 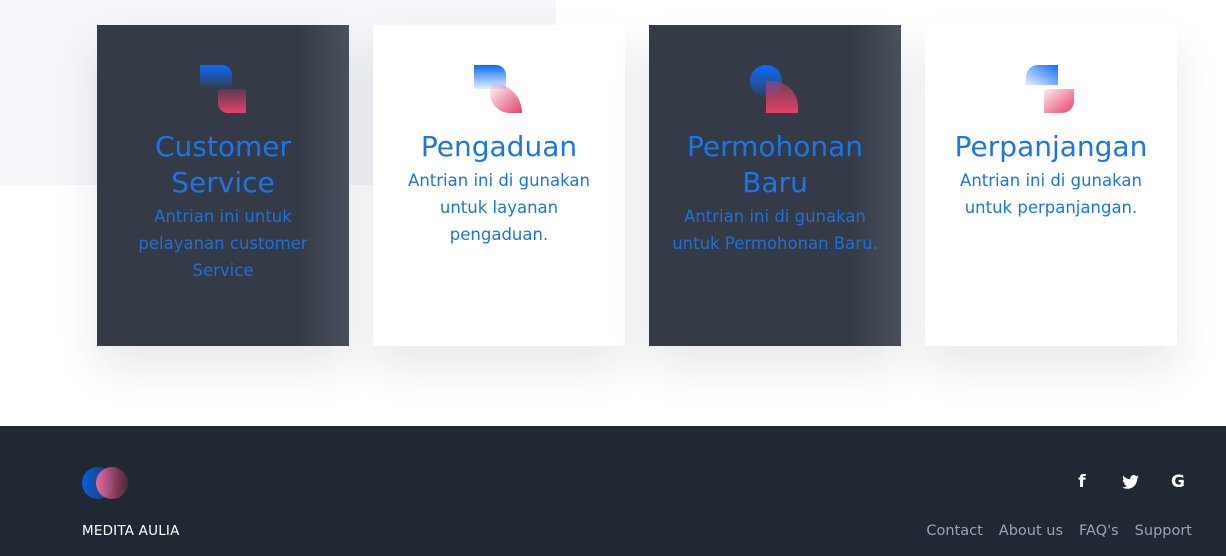 I want to click on renewal-logo-icon, so click(x=1051, y=90).